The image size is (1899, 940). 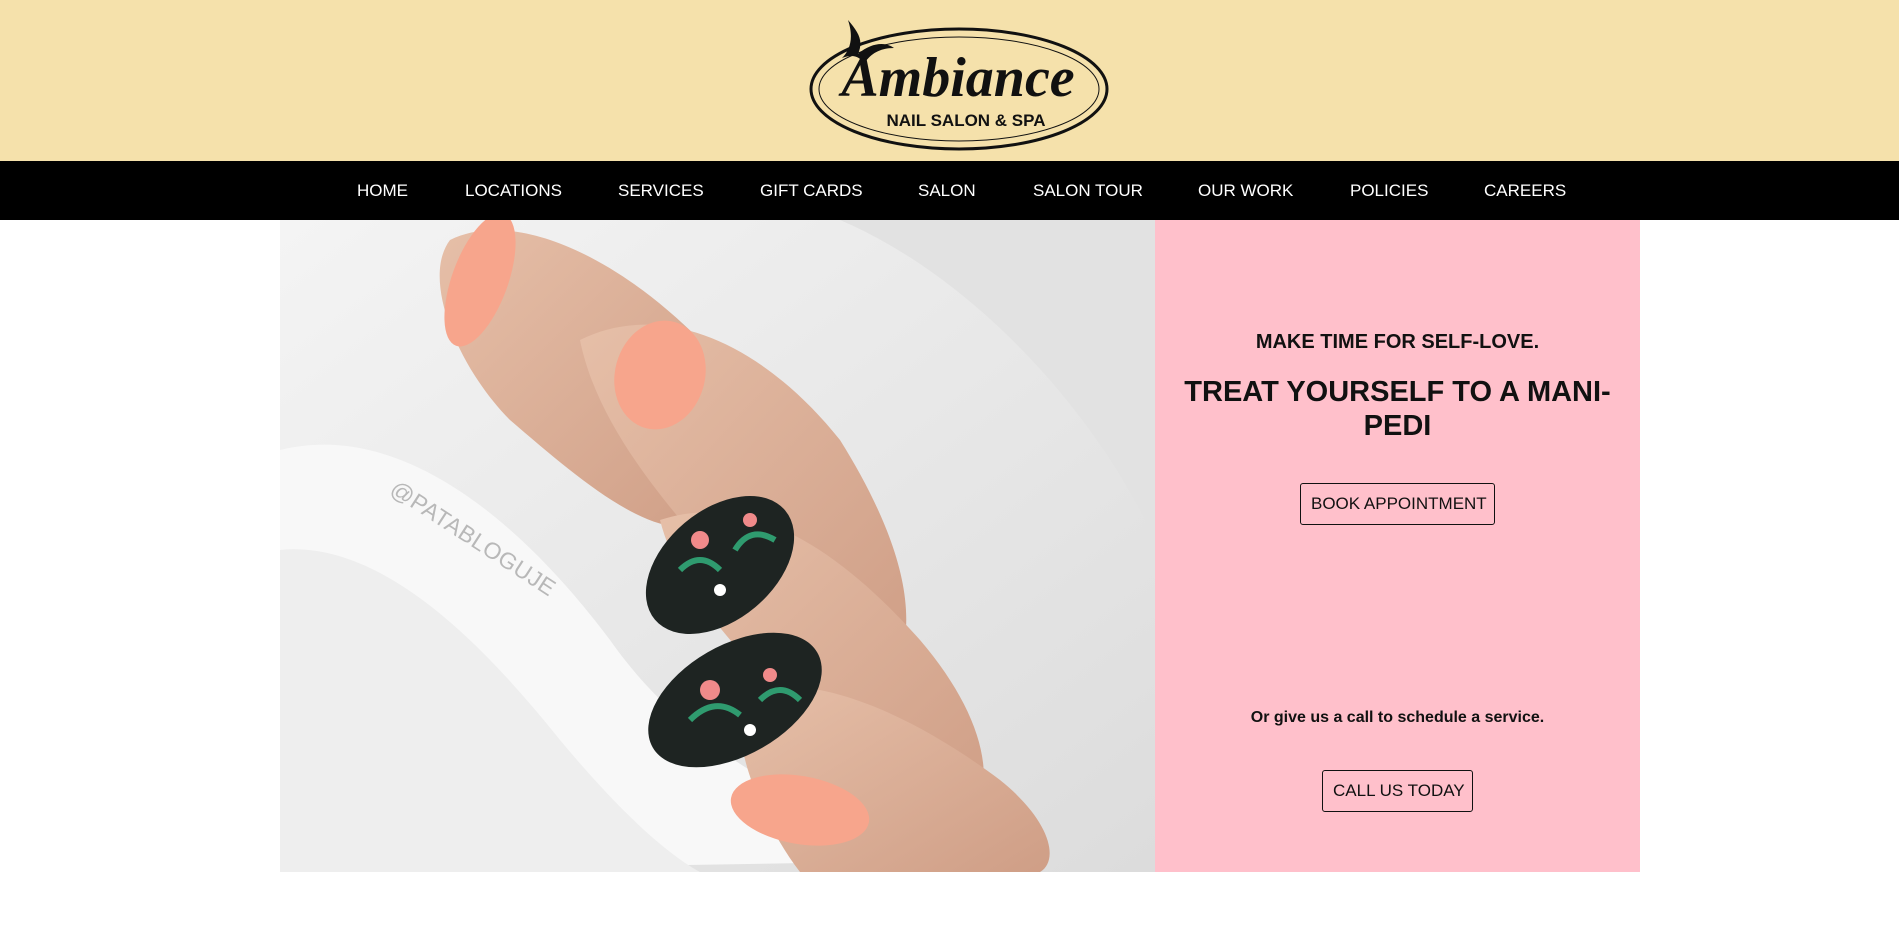 What do you see at coordinates (956, 78) in the screenshot?
I see `svg-text: Ambiance` at bounding box center [956, 78].